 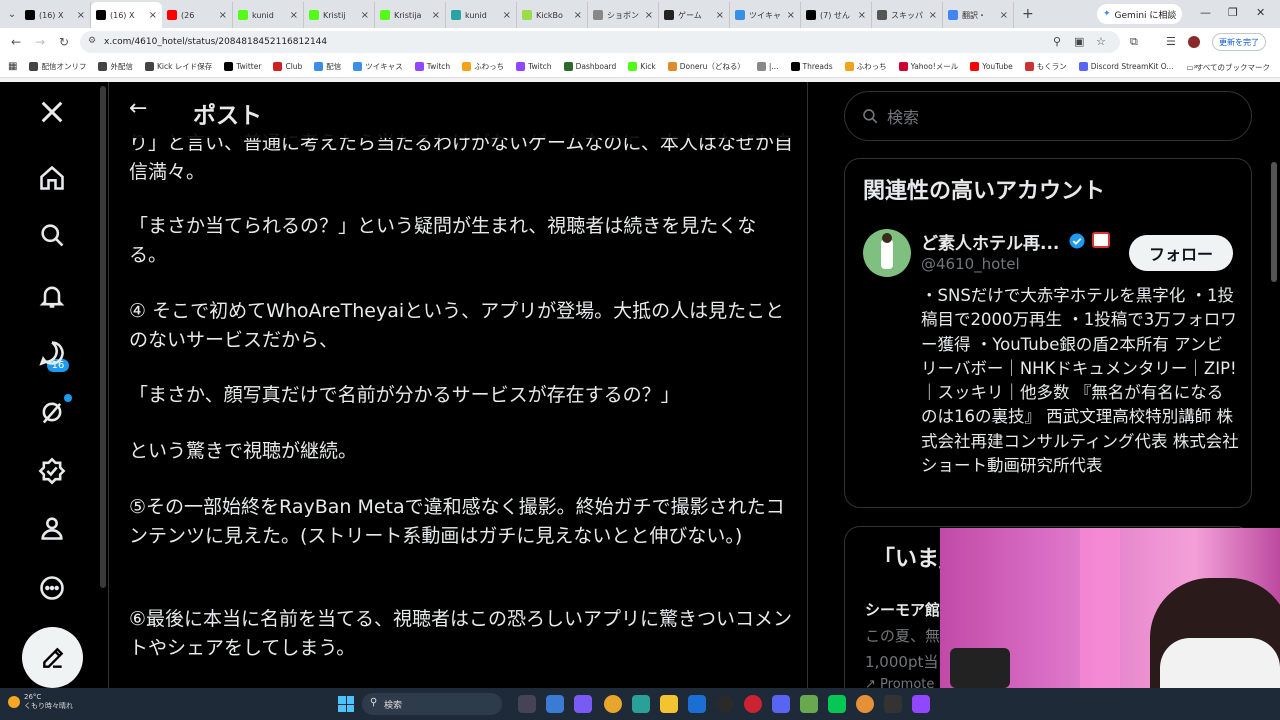 I want to click on browser-tab: 翻訳・ ×, so click(x=978, y=15).